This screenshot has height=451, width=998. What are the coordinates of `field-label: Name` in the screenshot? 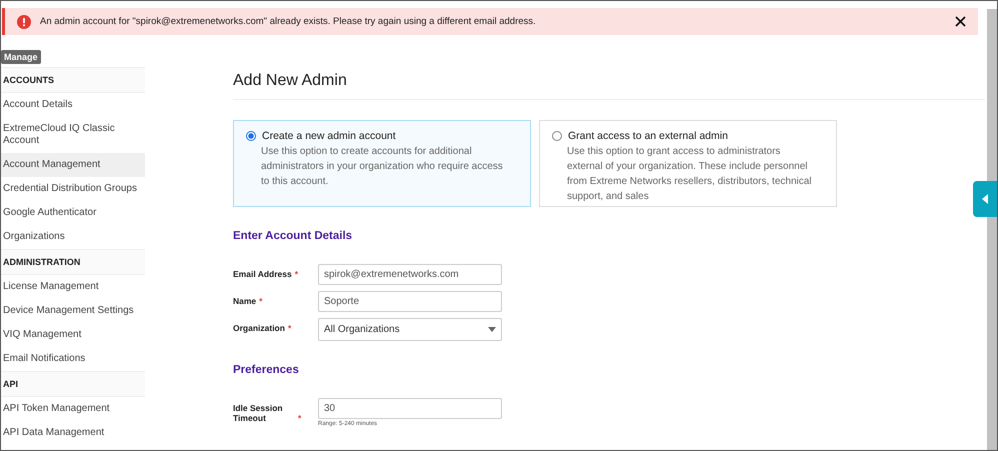 It's located at (244, 301).